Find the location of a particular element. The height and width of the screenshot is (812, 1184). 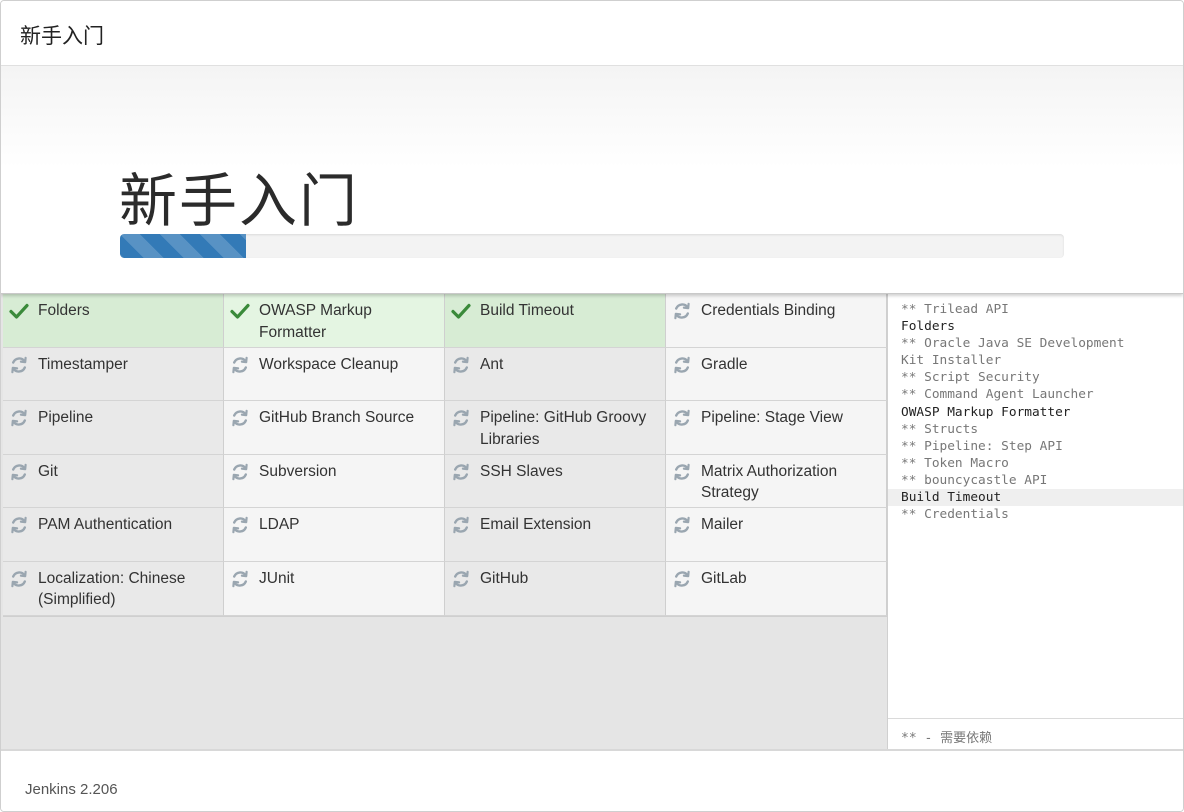

plugin-name: GitLab is located at coordinates (724, 578).